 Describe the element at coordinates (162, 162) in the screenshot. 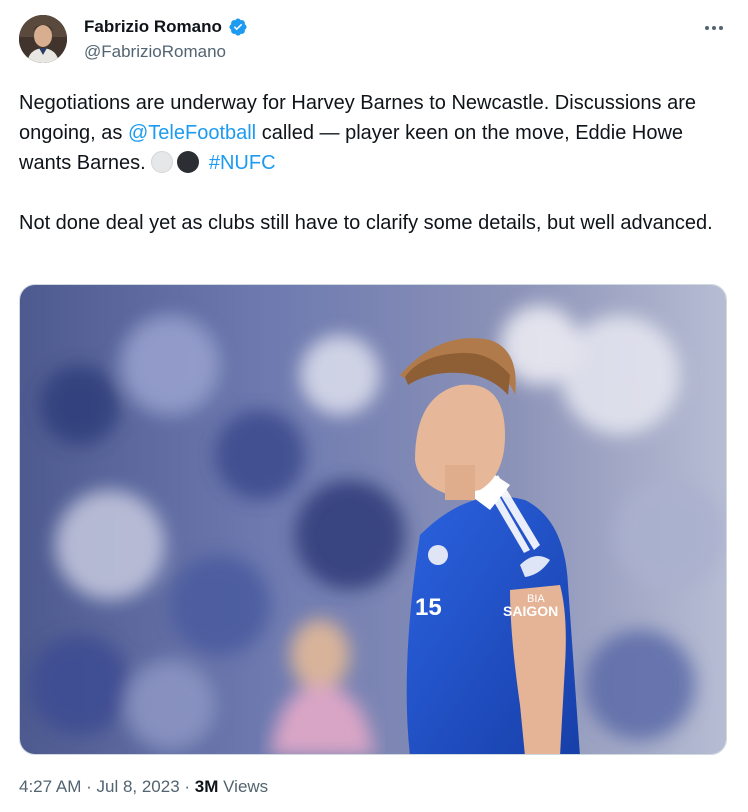

I see `white-circle-emoji-icon` at that location.